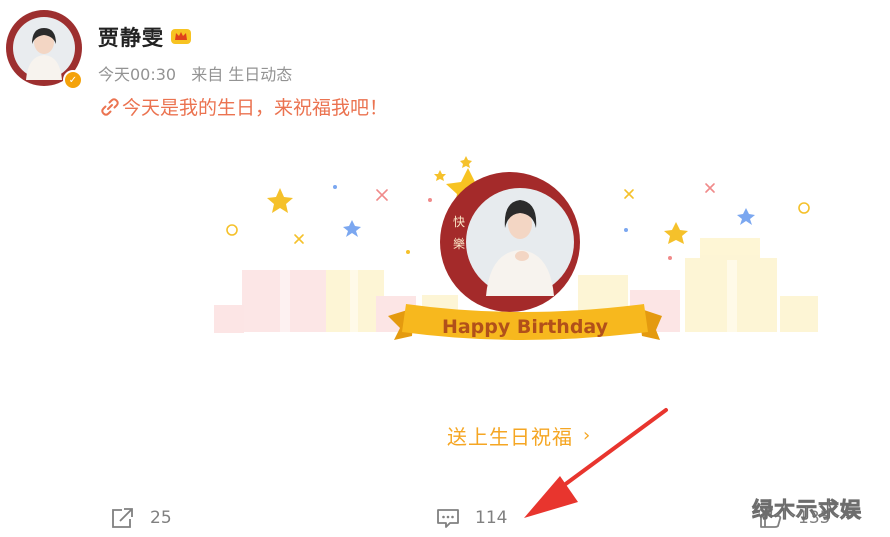 This screenshot has height=537, width=890. What do you see at coordinates (459, 243) in the screenshot?
I see `card-vertical-char-2: 樂` at bounding box center [459, 243].